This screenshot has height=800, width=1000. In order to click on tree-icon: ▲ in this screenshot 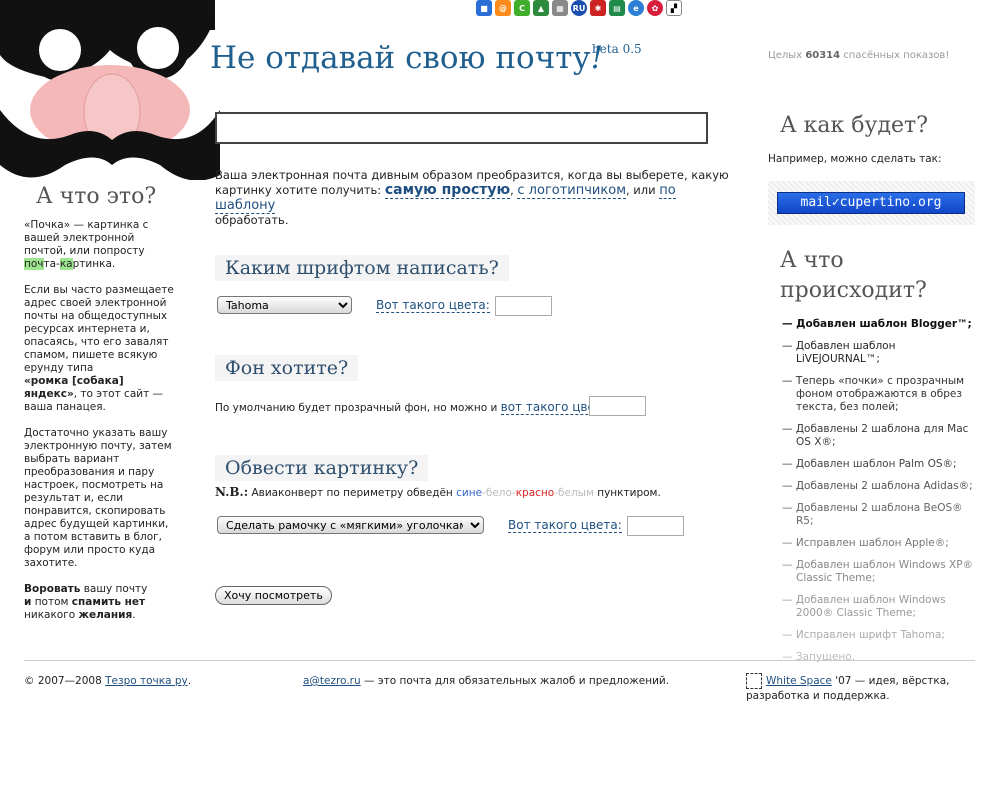, I will do `click(541, 8)`.